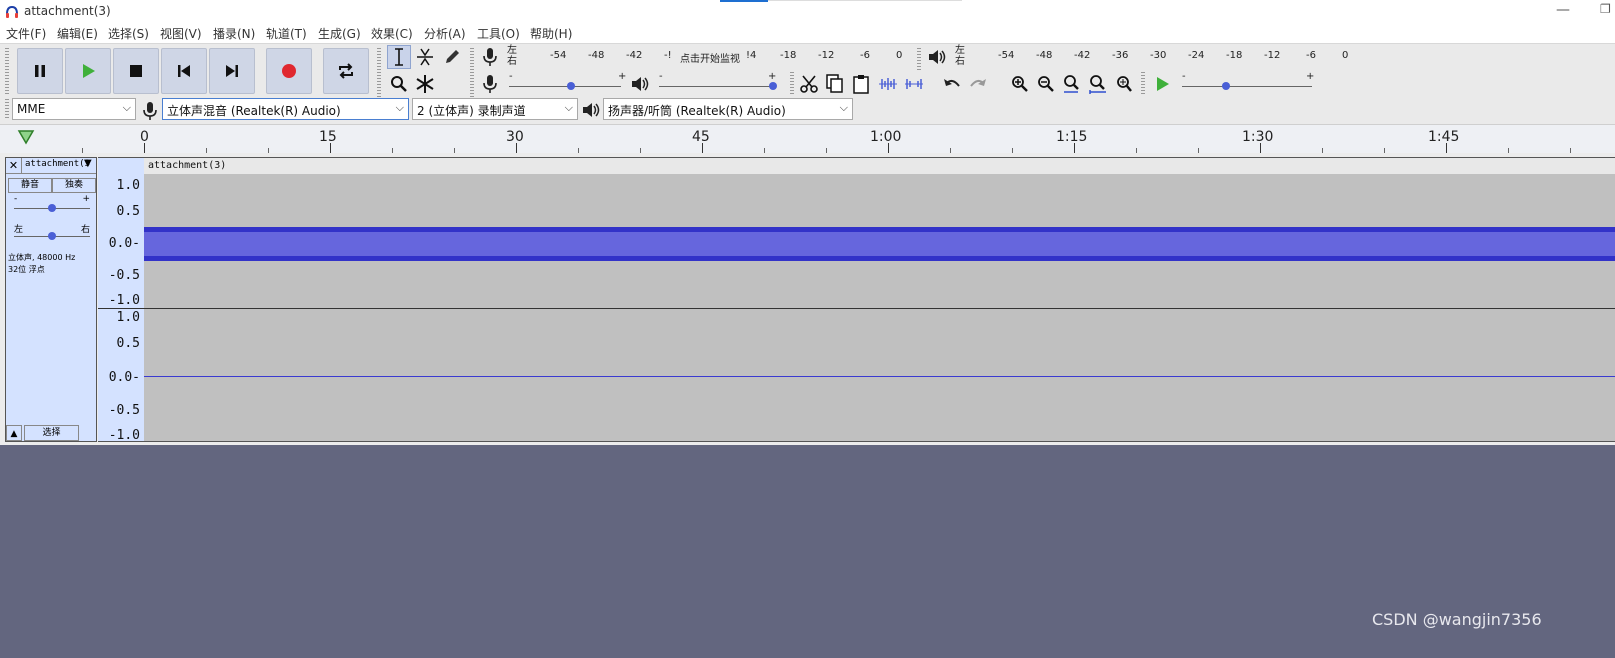 The width and height of the screenshot is (1615, 658). I want to click on play-icon, so click(89, 71).